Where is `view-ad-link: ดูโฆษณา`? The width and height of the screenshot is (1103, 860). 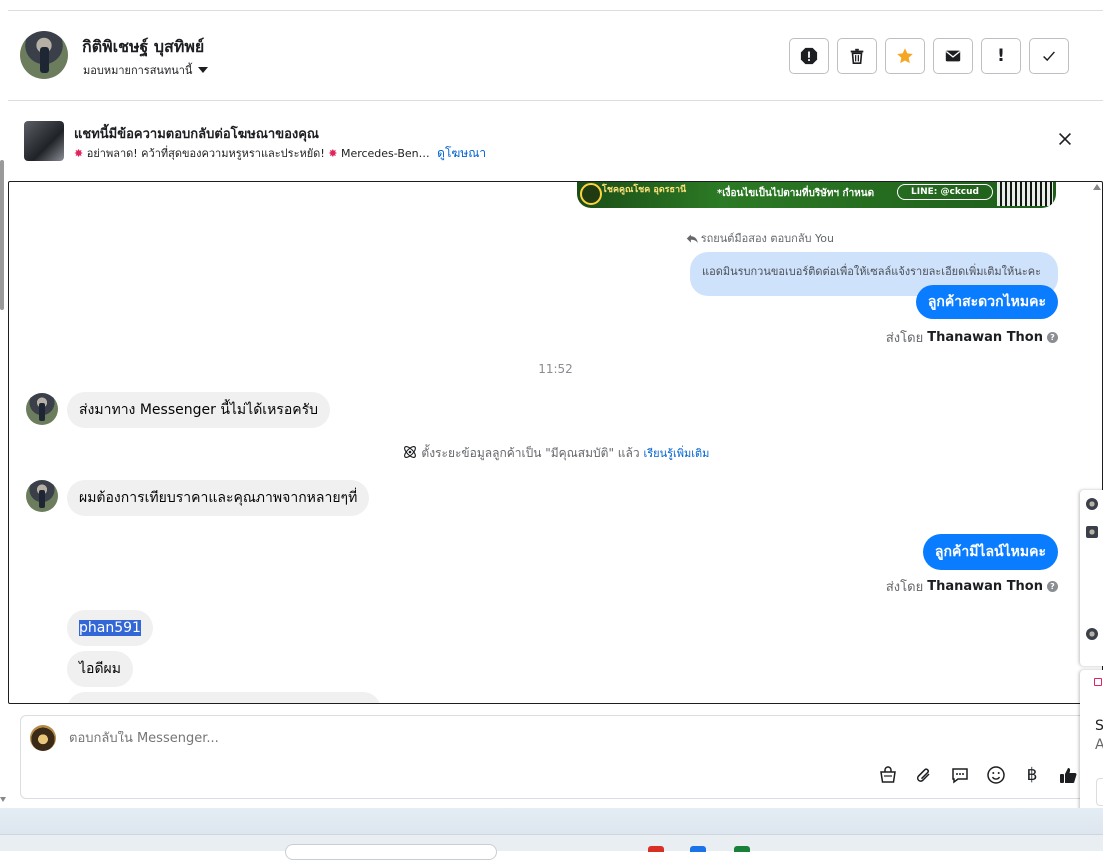
view-ad-link: ดูโฆษณา is located at coordinates (461, 153).